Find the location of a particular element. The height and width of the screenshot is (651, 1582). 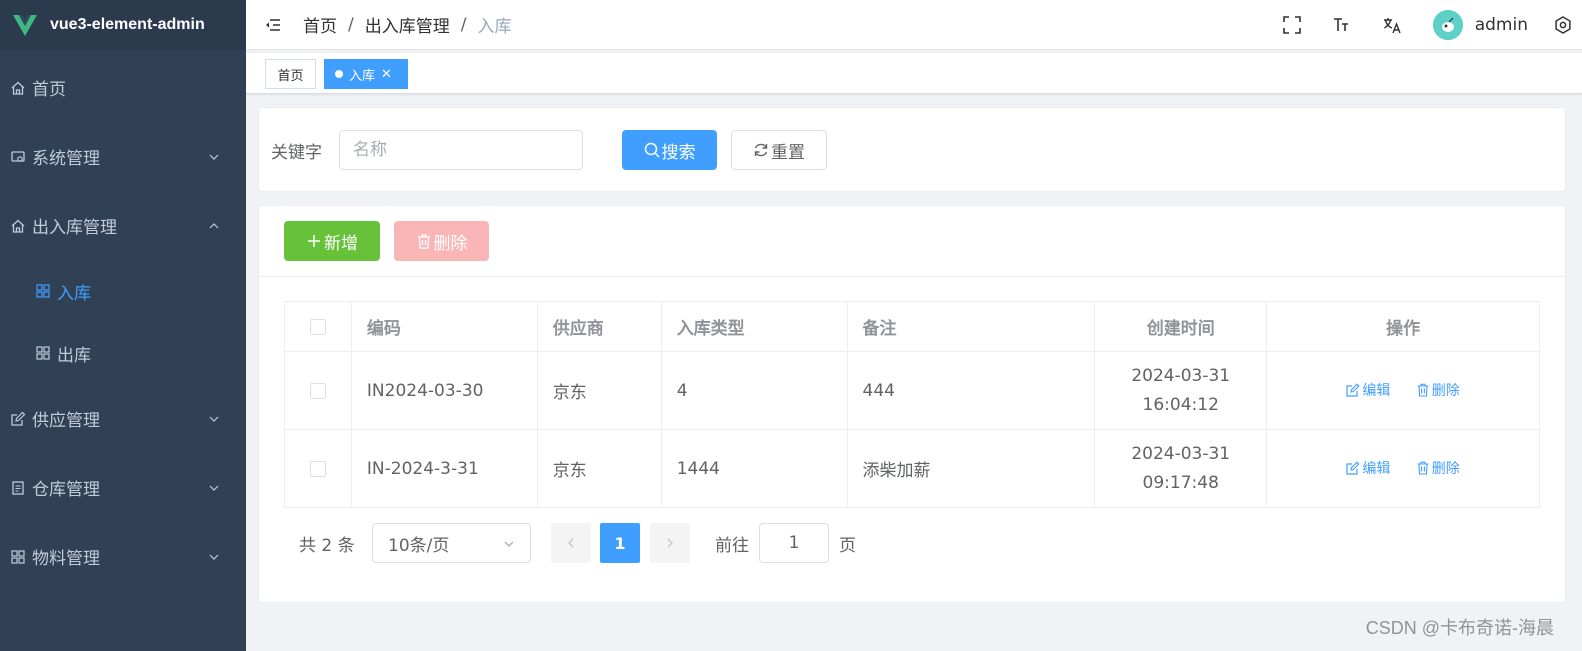

sidebar-item-outbound: 出库 is located at coordinates (123, 353).